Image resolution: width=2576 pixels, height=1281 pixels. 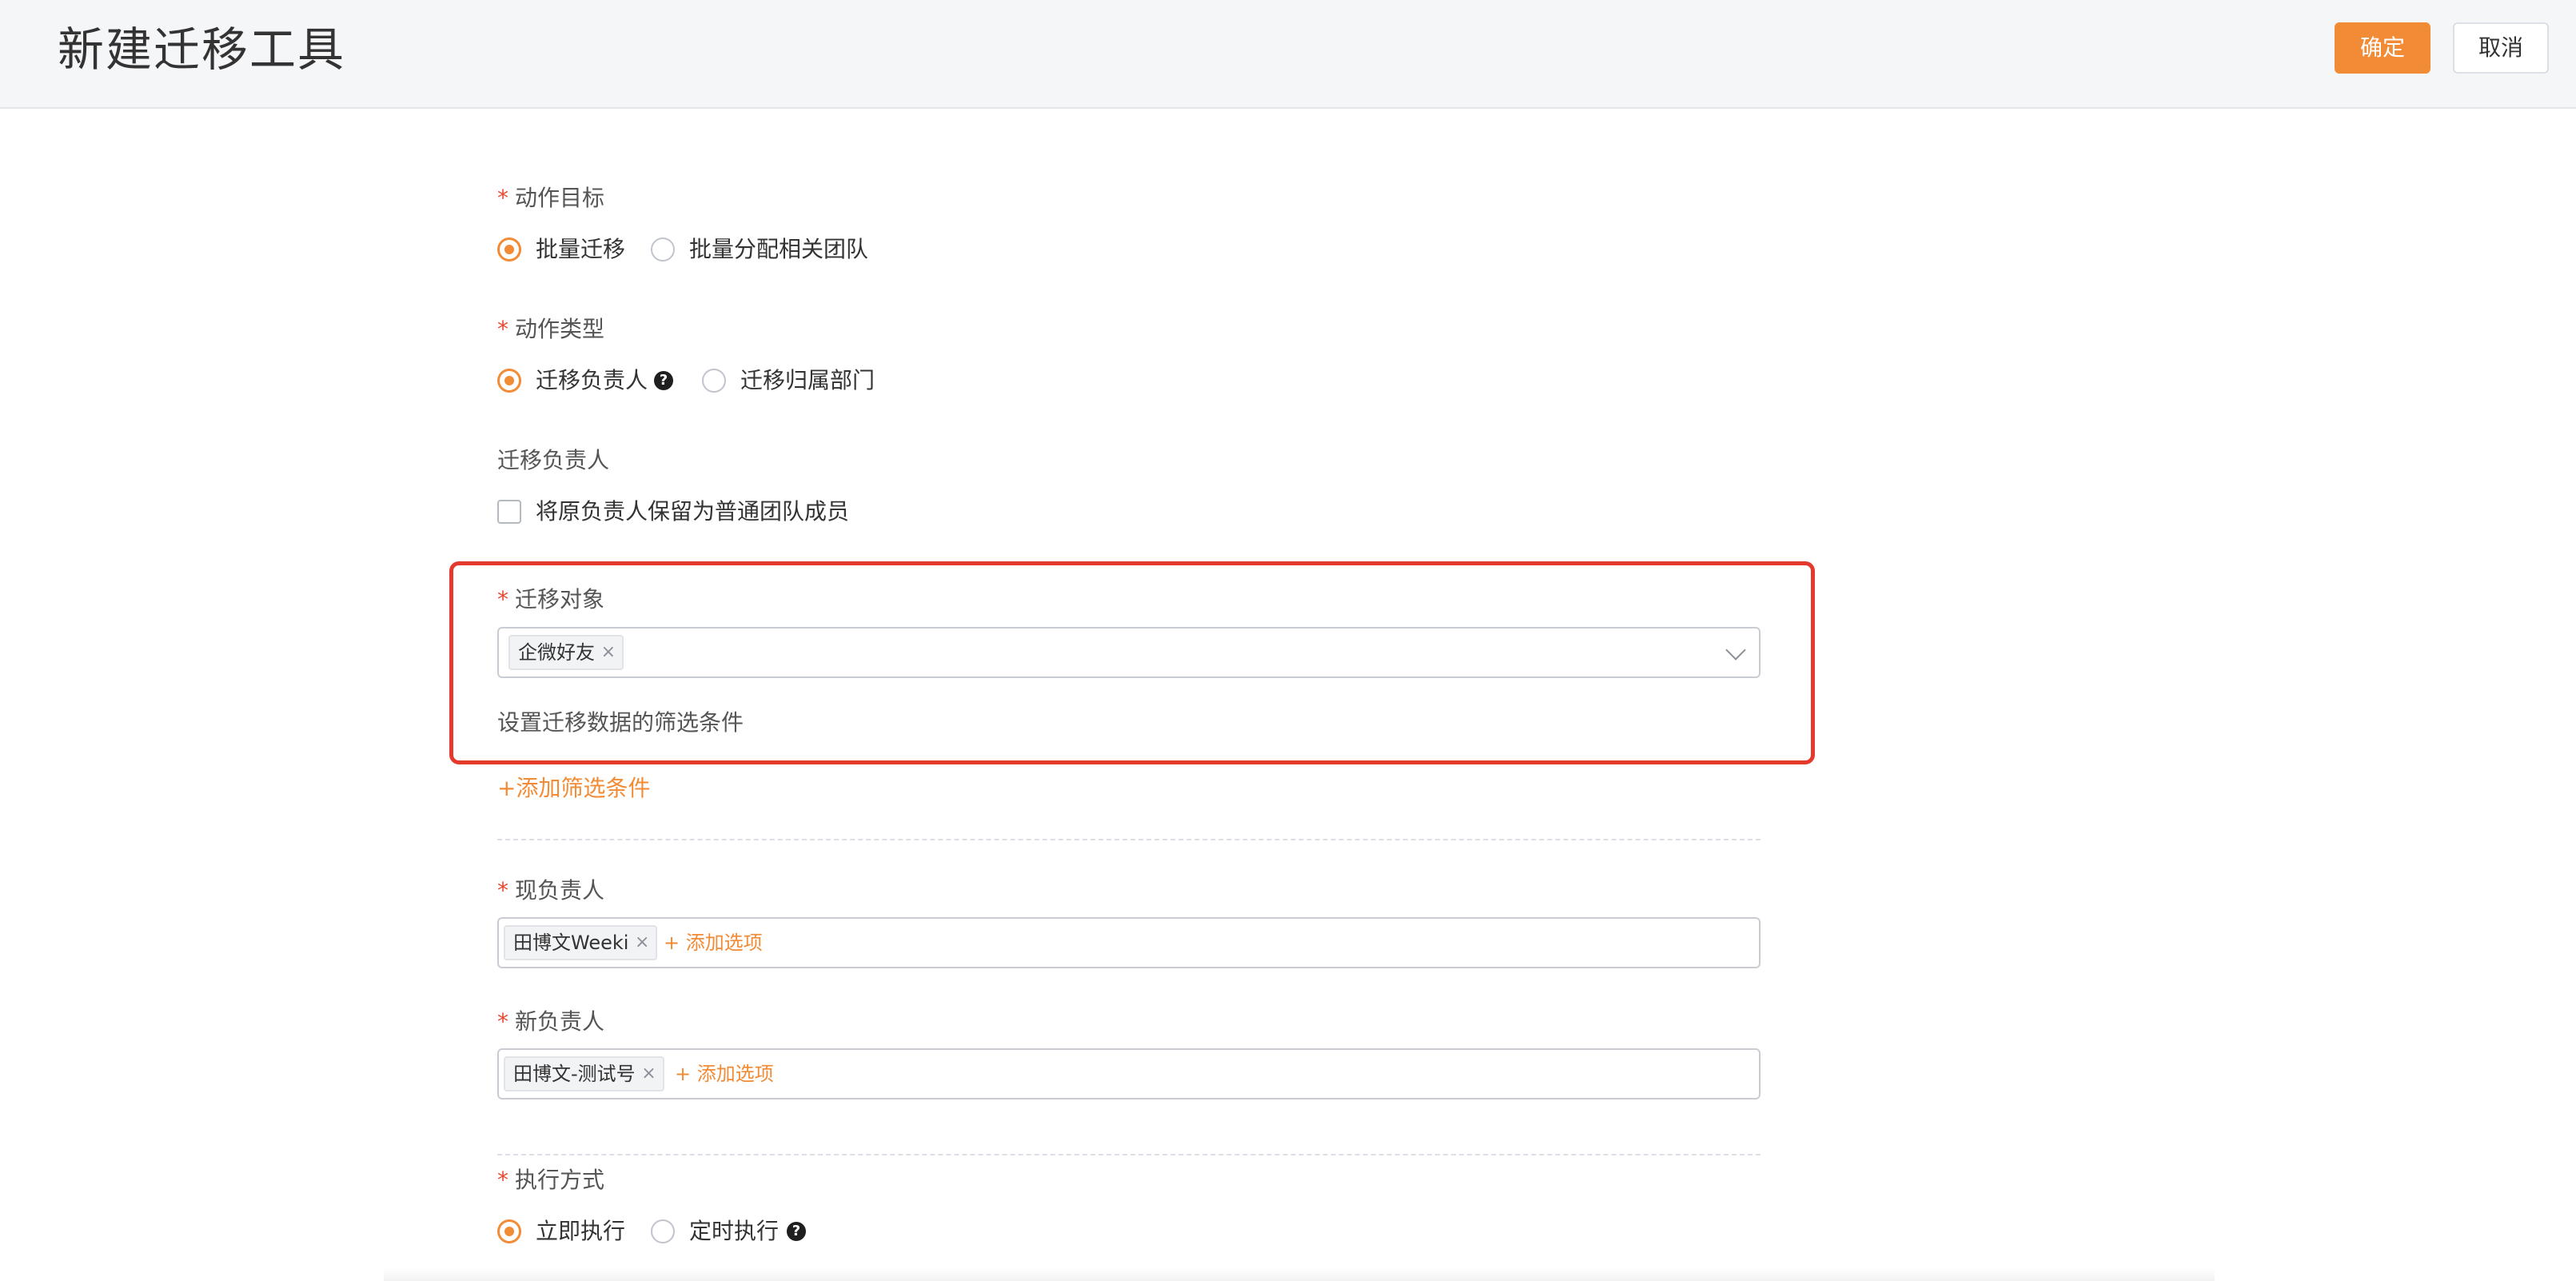 What do you see at coordinates (620, 722) in the screenshot?
I see `filter-hint: 设置迁移数据的筛选条件` at bounding box center [620, 722].